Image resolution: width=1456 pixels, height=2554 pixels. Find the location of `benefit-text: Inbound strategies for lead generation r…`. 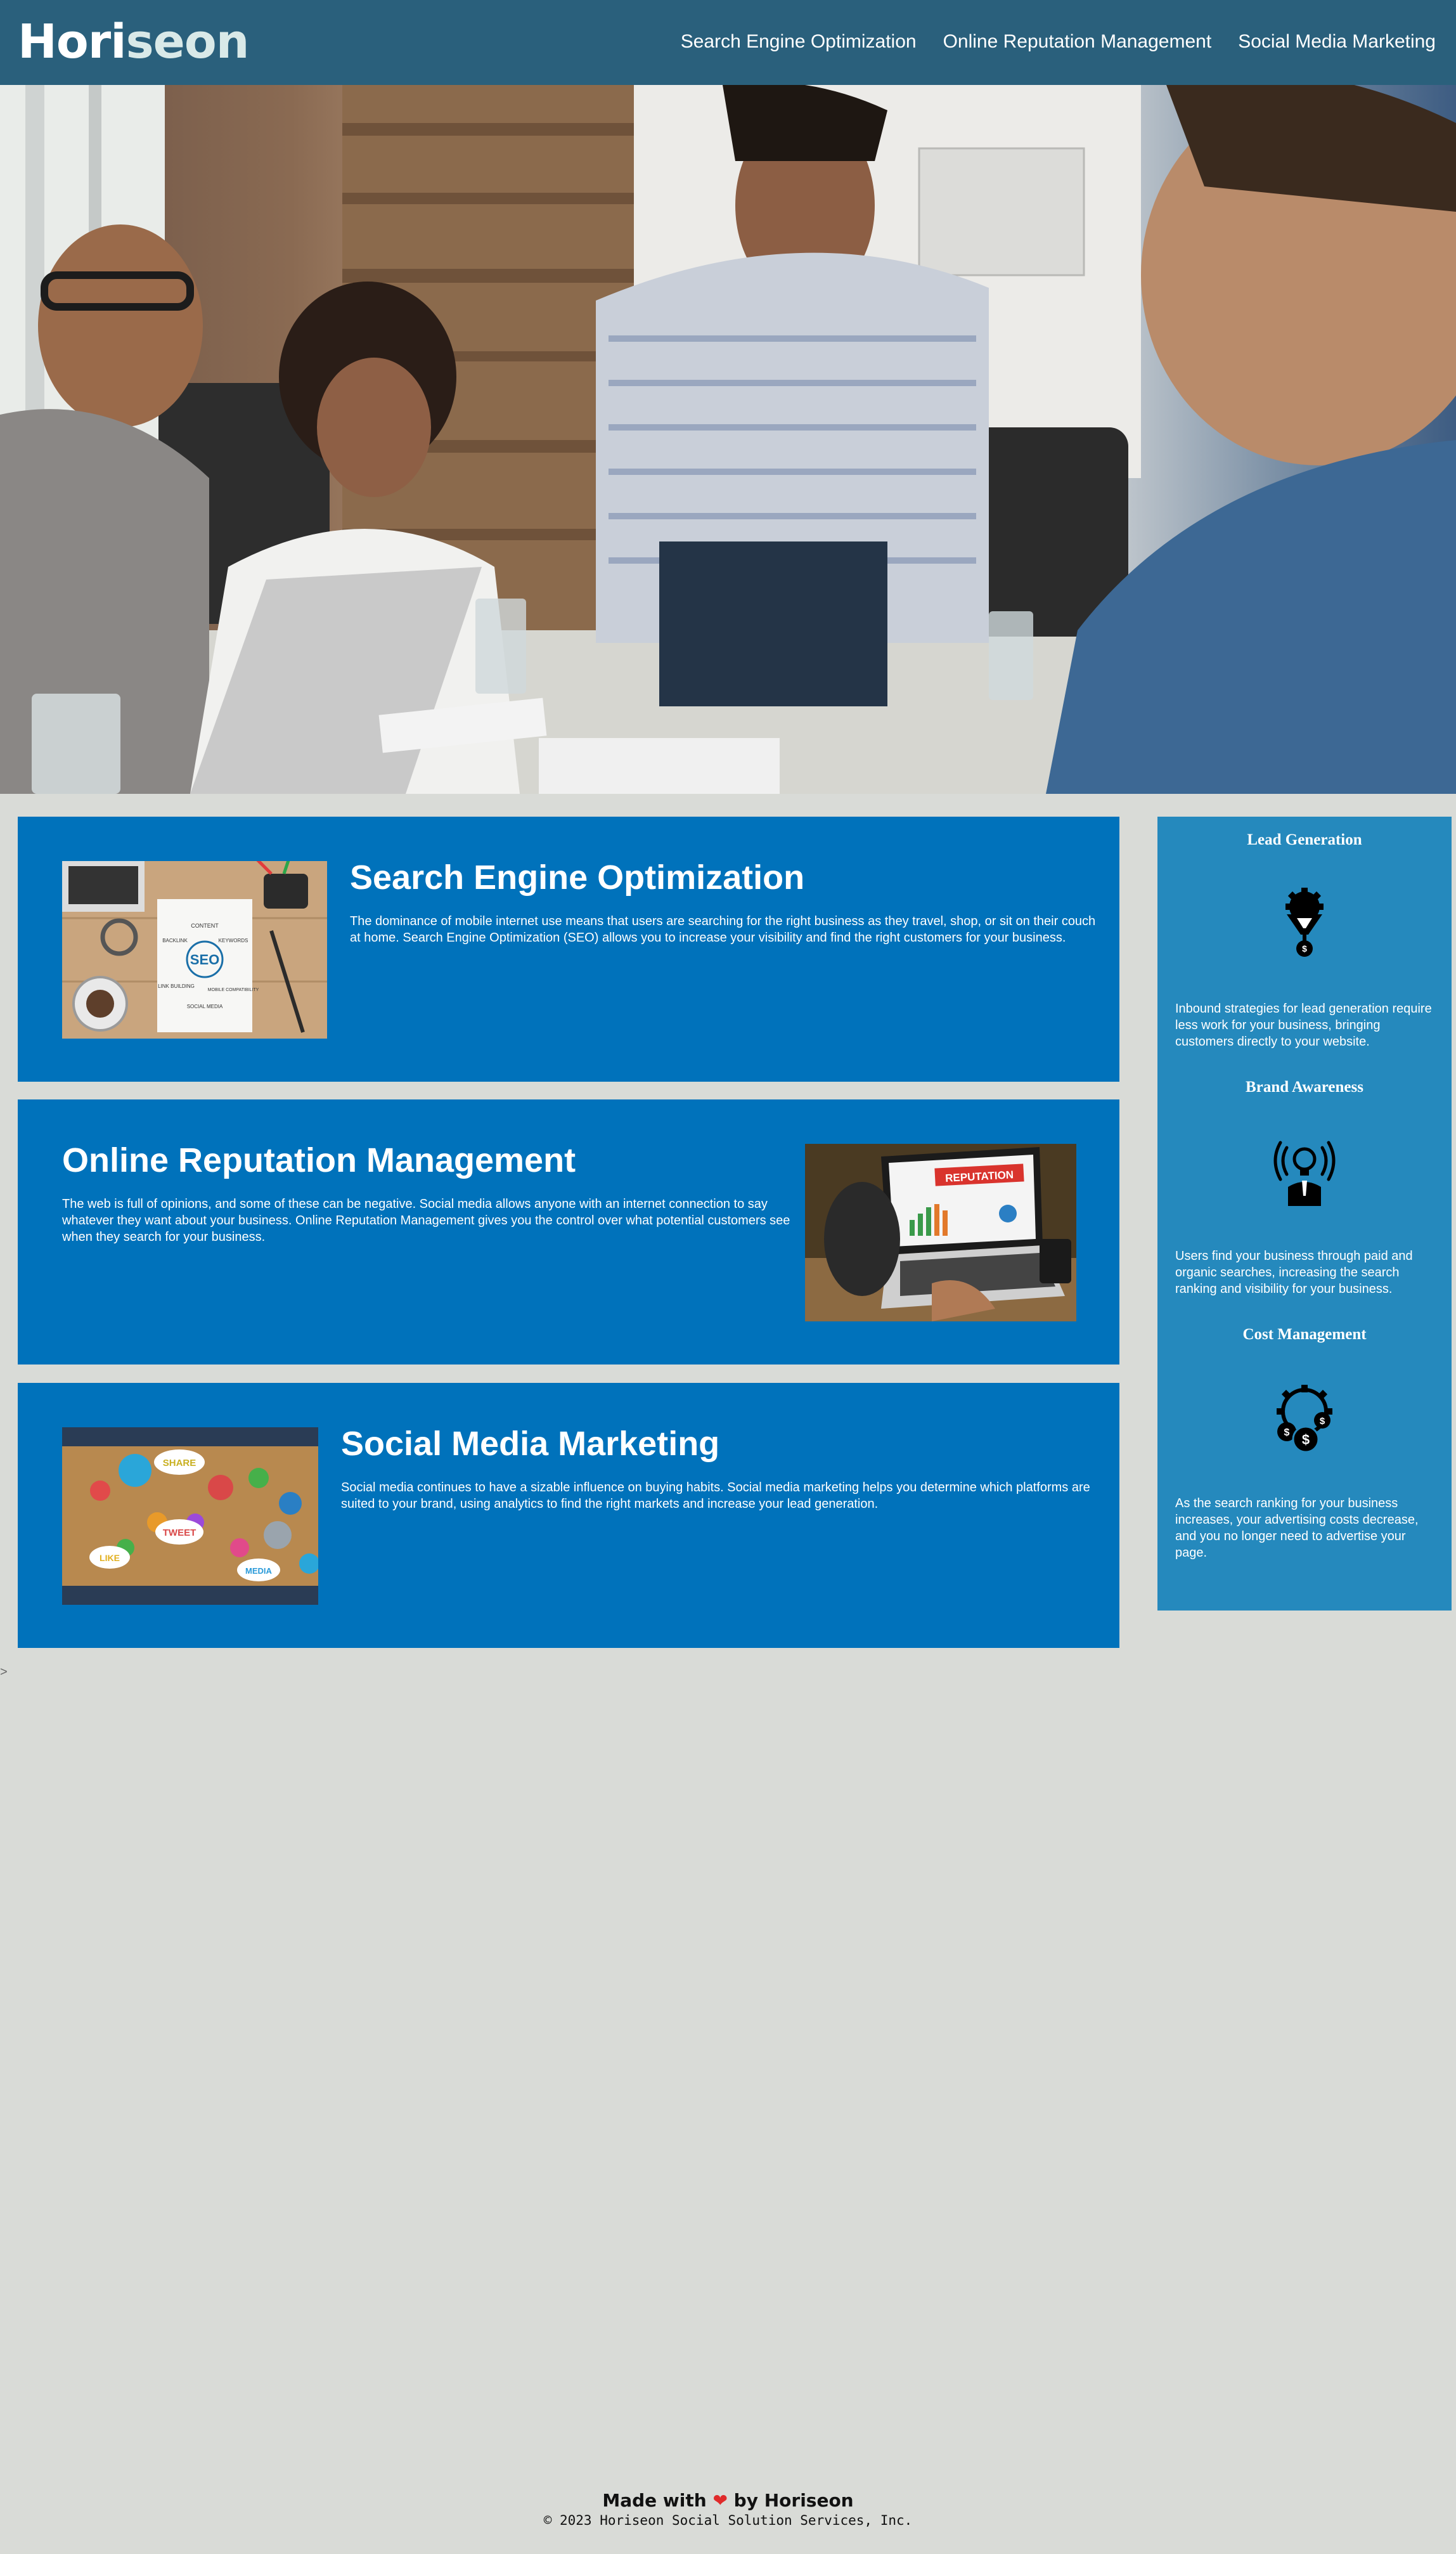

benefit-text: Inbound strategies for lead generation r… is located at coordinates (1303, 1025).